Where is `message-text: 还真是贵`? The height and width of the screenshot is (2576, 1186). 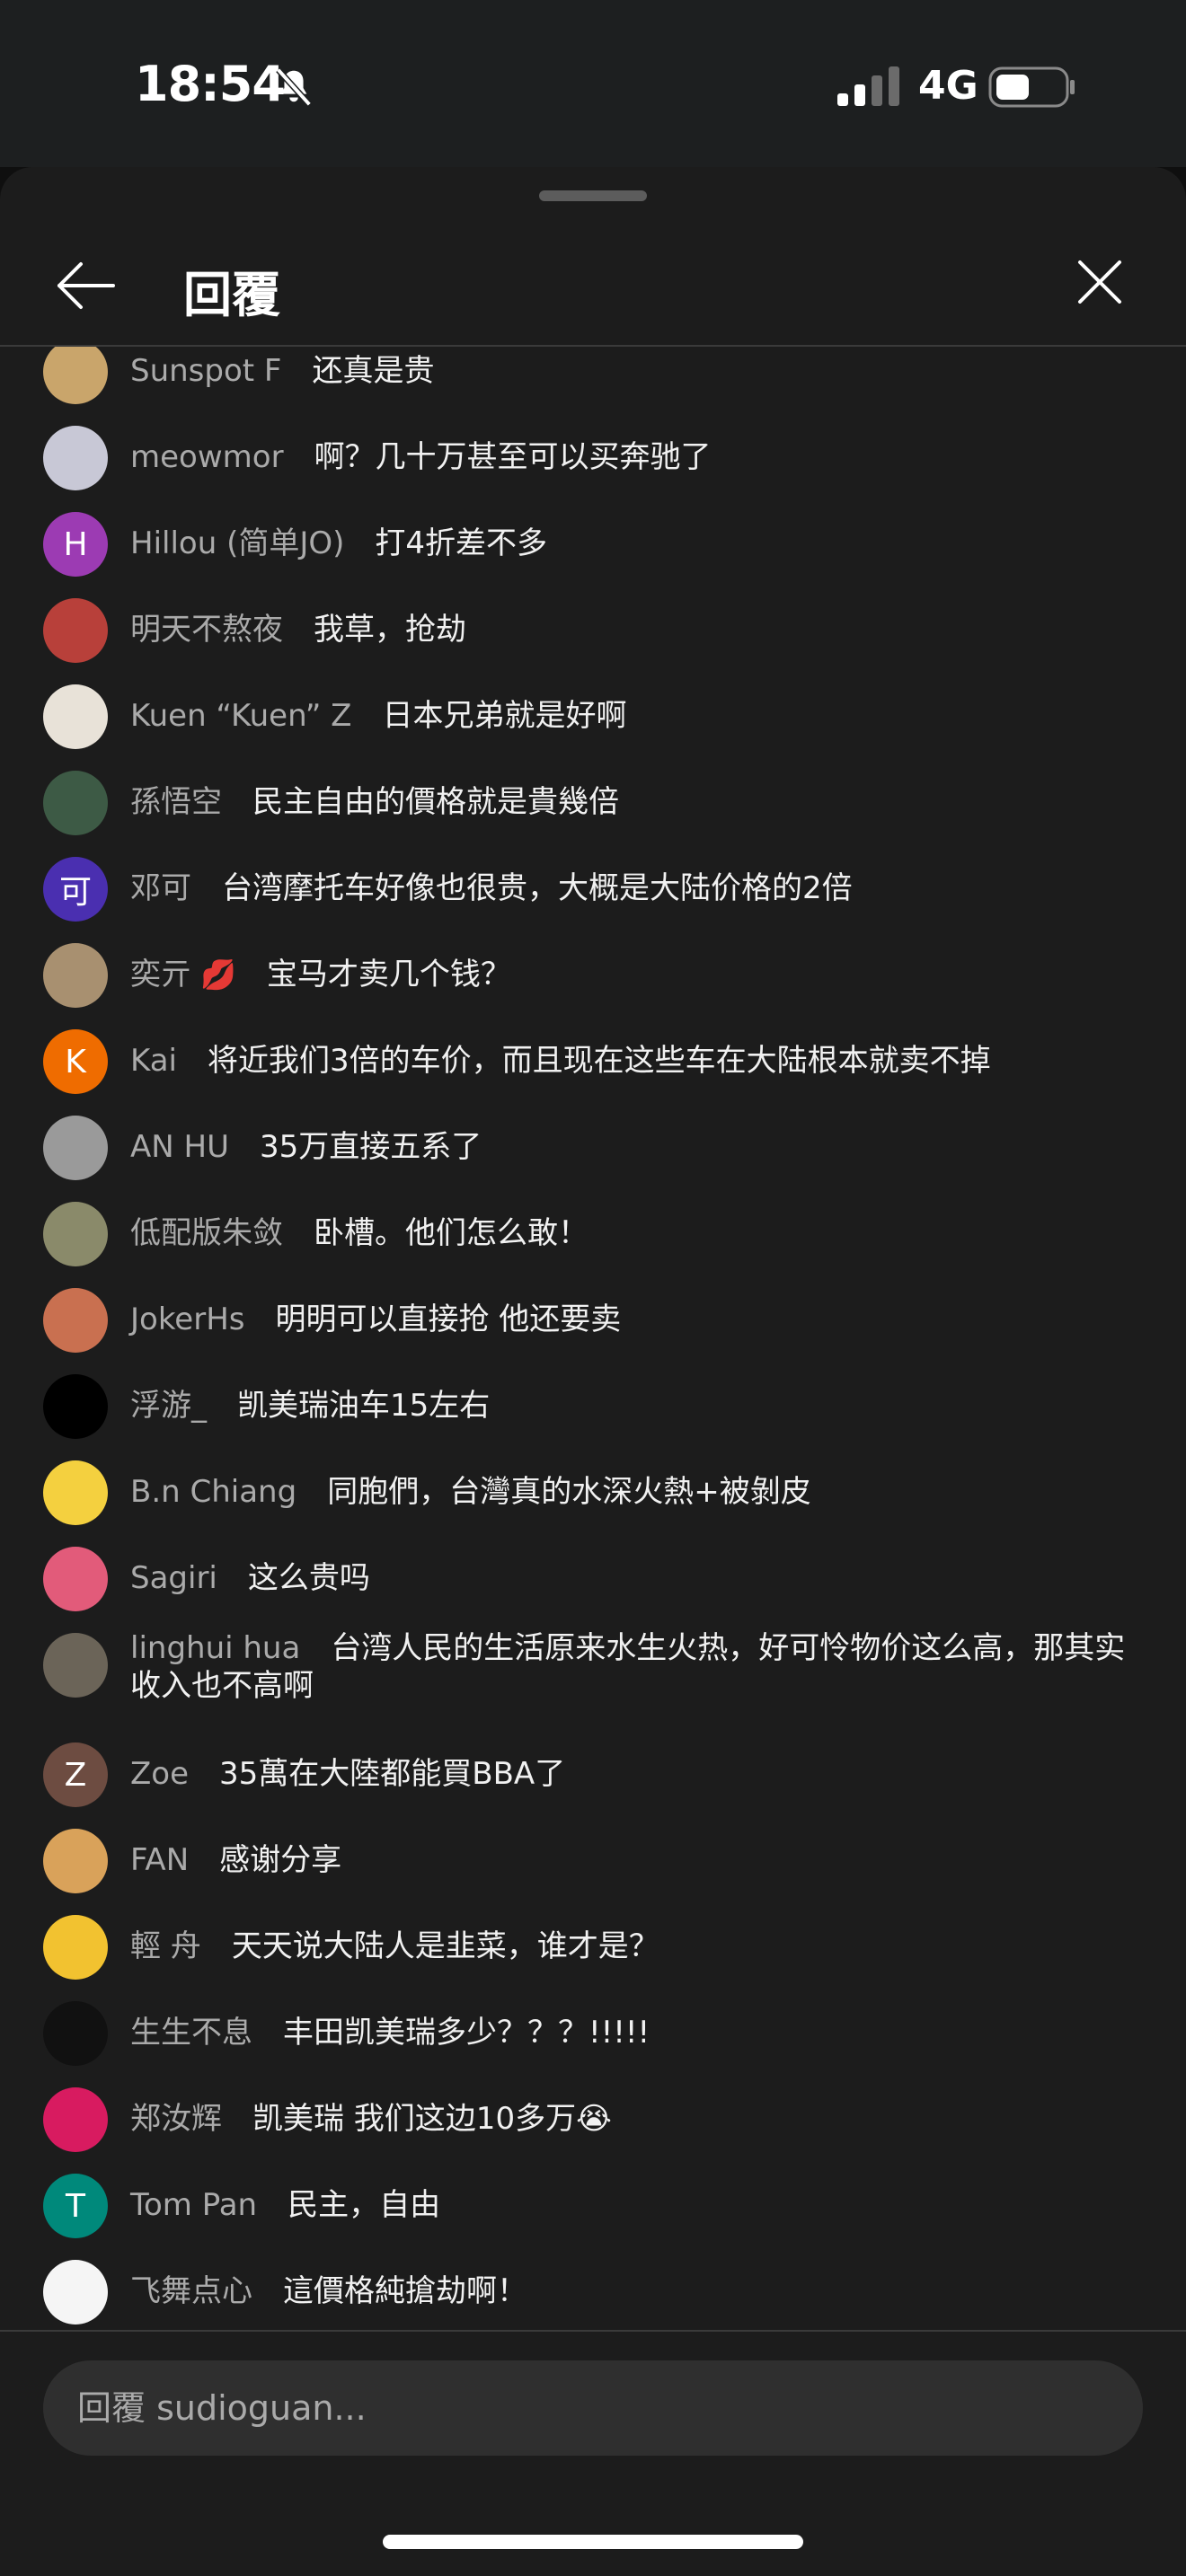
message-text: 还真是贵 is located at coordinates (373, 371).